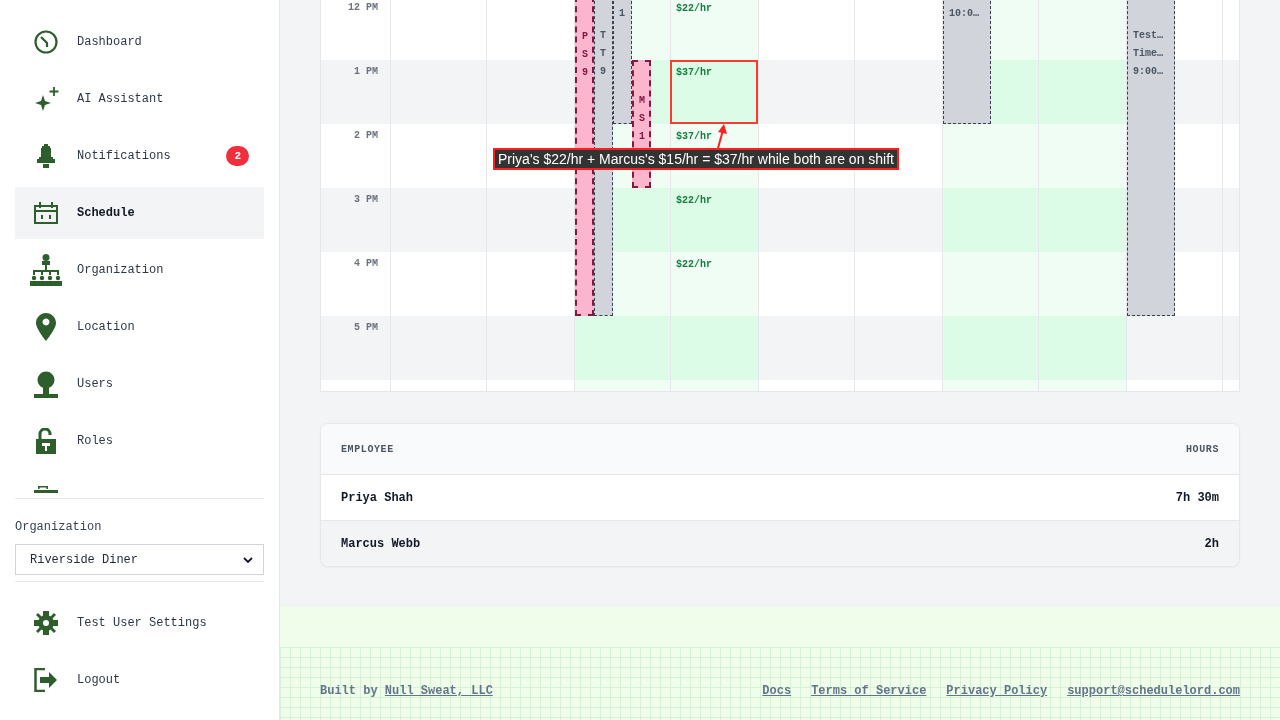 The image size is (1280, 720). Describe the element at coordinates (1202, 449) in the screenshot. I see `column-header: HOURS` at that location.